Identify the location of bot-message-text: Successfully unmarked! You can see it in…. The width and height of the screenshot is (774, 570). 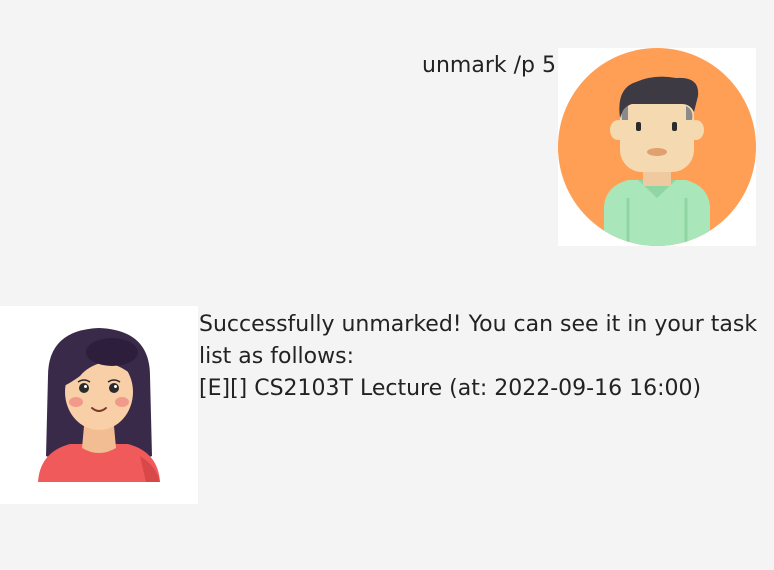
(479, 357).